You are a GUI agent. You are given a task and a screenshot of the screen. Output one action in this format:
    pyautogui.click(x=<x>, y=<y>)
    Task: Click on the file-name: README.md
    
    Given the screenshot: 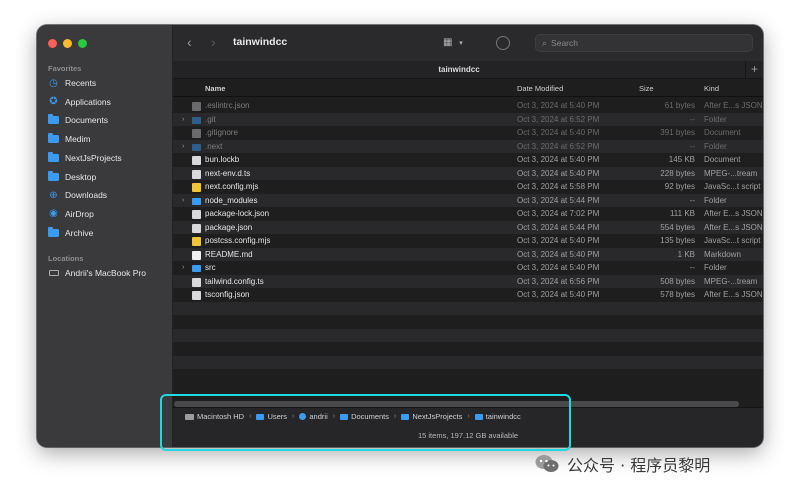 What is the action you would take?
    pyautogui.click(x=229, y=254)
    